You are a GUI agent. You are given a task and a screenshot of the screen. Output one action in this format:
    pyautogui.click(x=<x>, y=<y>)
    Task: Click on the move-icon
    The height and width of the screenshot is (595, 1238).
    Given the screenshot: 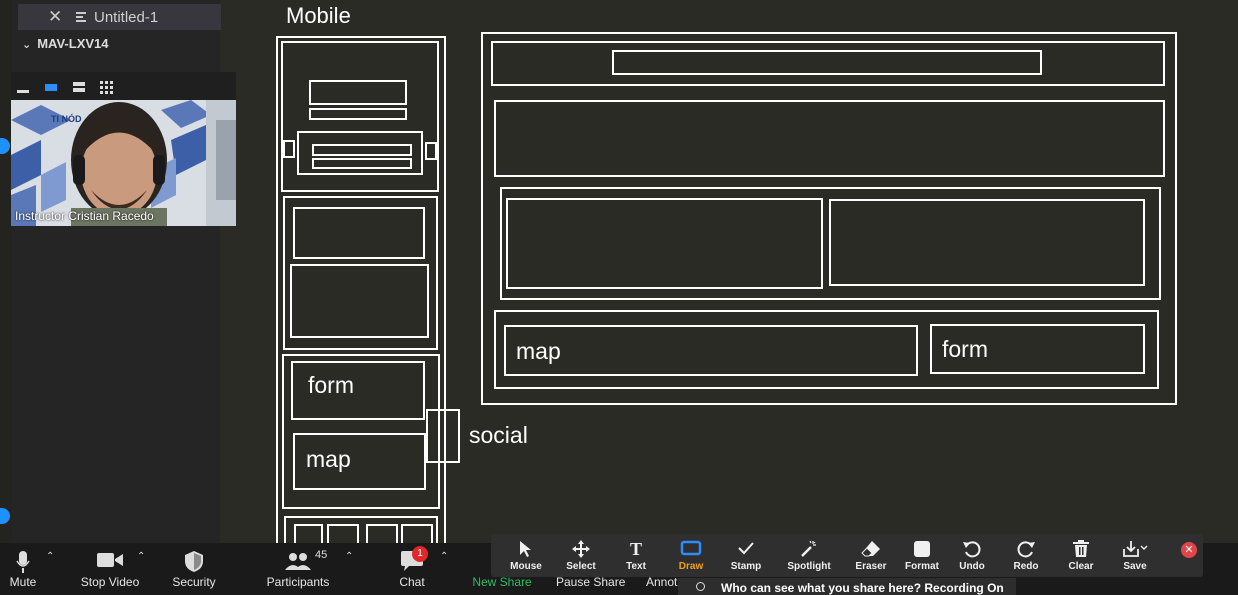 What is the action you would take?
    pyautogui.click(x=581, y=549)
    